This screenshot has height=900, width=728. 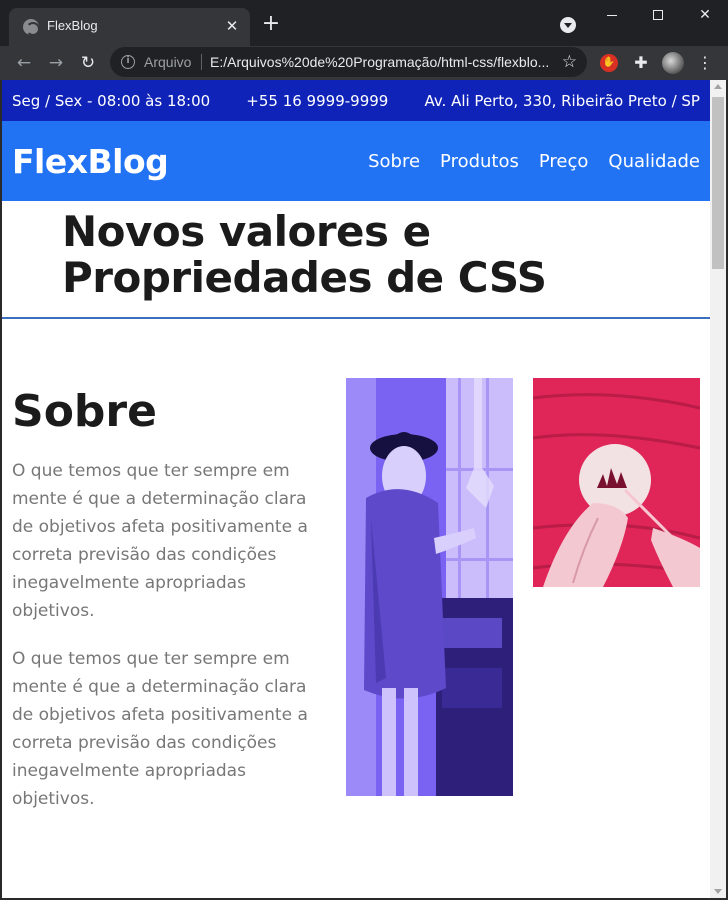 I want to click on browser-tab-strip: FlexBlog ✕ + ✕, so click(x=364, y=23).